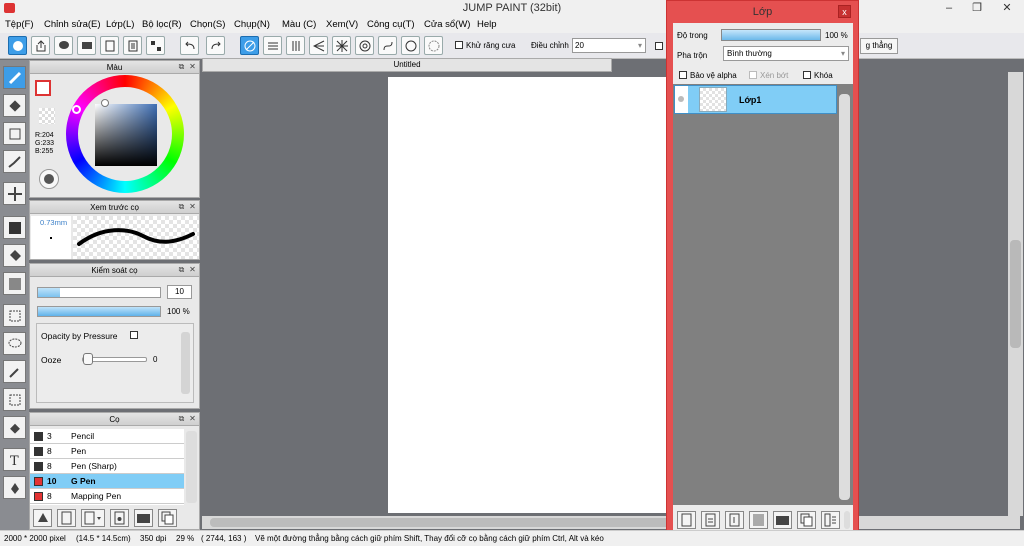 The width and height of the screenshot is (1024, 546). What do you see at coordinates (107, 481) in the screenshot?
I see `brush-item-selected: 10 G Pen` at bounding box center [107, 481].